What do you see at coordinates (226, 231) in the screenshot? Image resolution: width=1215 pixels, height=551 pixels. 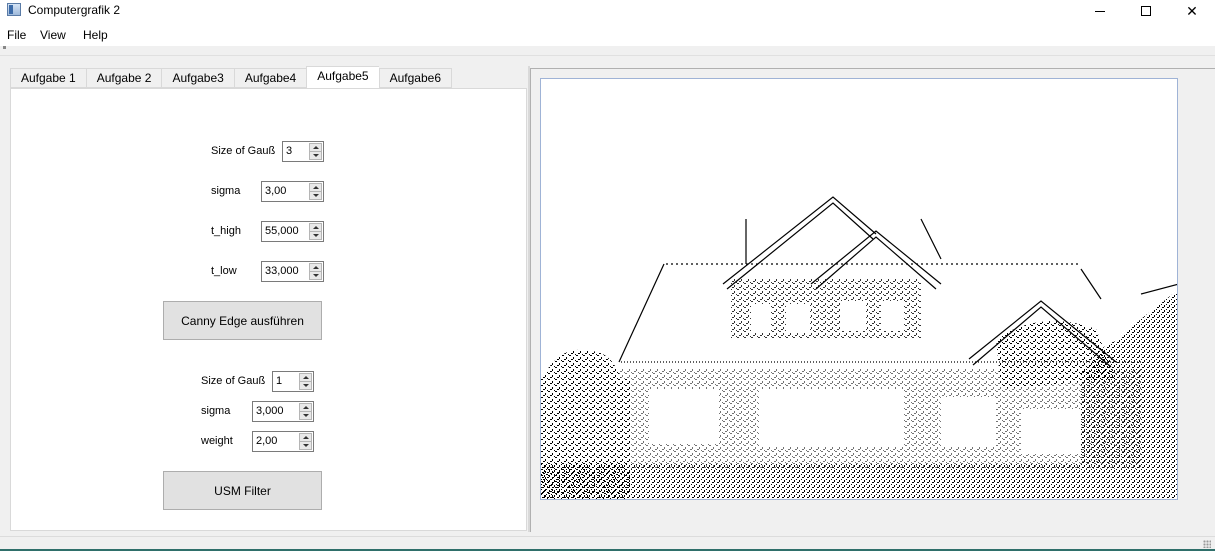 I see `canny-thigh-label: t_high` at bounding box center [226, 231].